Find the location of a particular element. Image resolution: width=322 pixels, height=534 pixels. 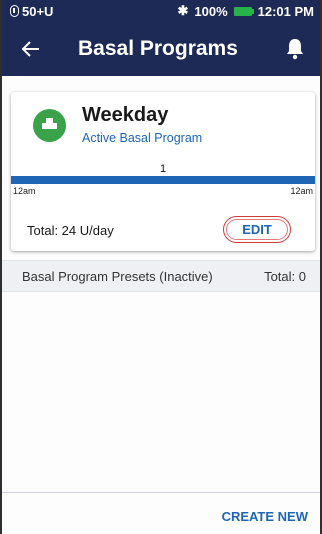

notifications-button is located at coordinates (295, 48).